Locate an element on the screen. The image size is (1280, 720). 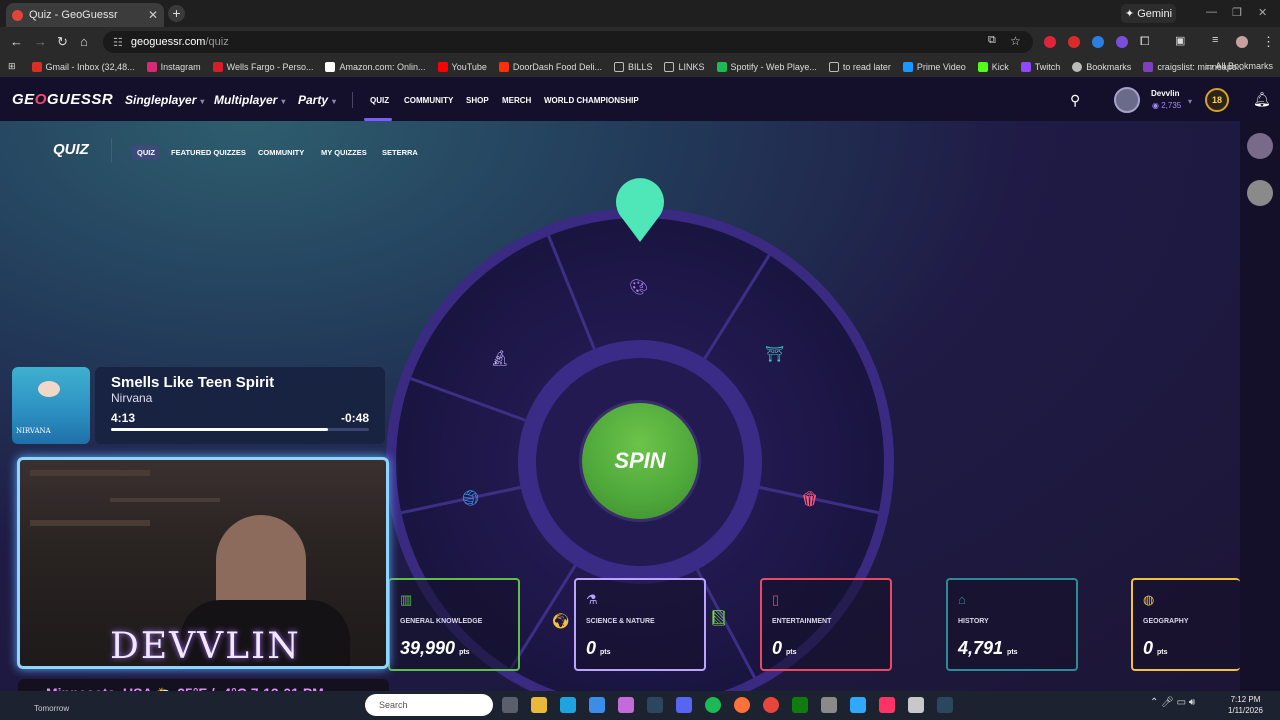
all-bookmarks-link: ▭ All Bookmarks is located at coordinates (1239, 66).